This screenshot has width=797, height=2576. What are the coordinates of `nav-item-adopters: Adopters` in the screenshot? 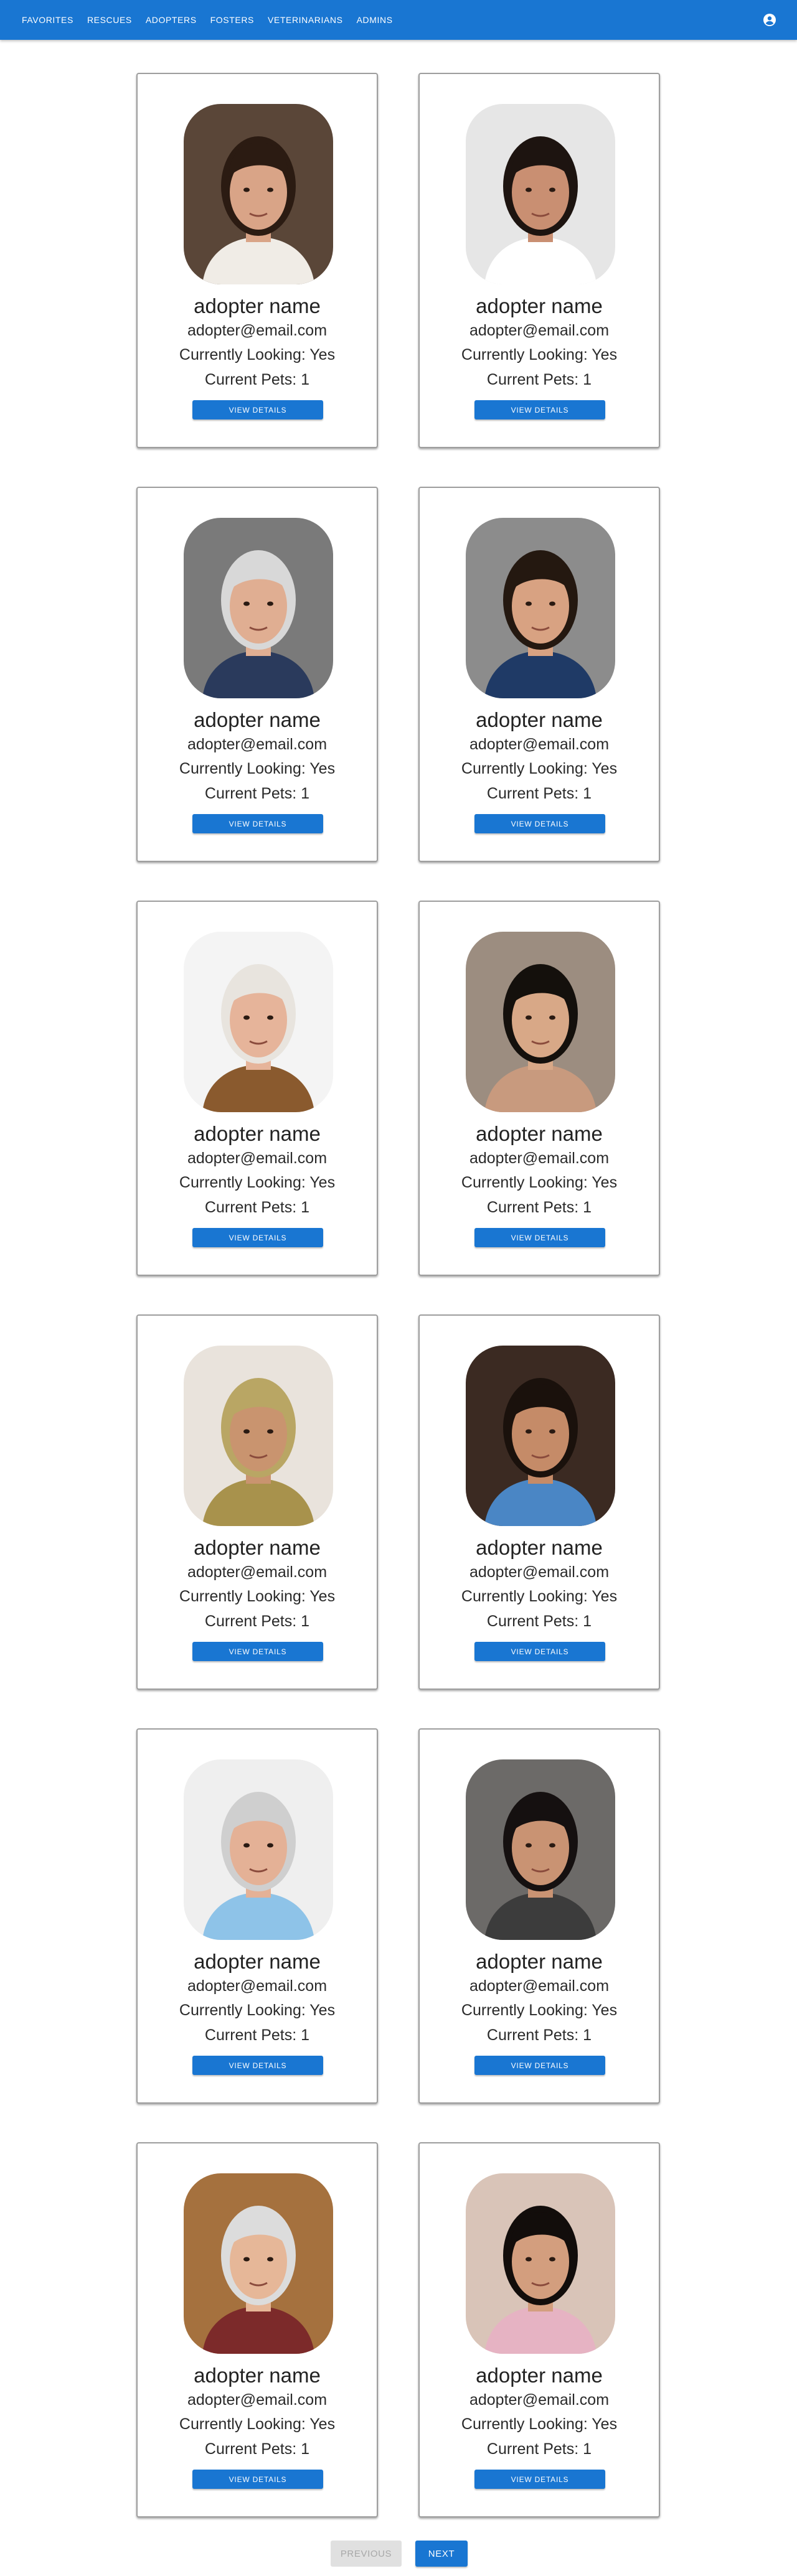 It's located at (171, 20).